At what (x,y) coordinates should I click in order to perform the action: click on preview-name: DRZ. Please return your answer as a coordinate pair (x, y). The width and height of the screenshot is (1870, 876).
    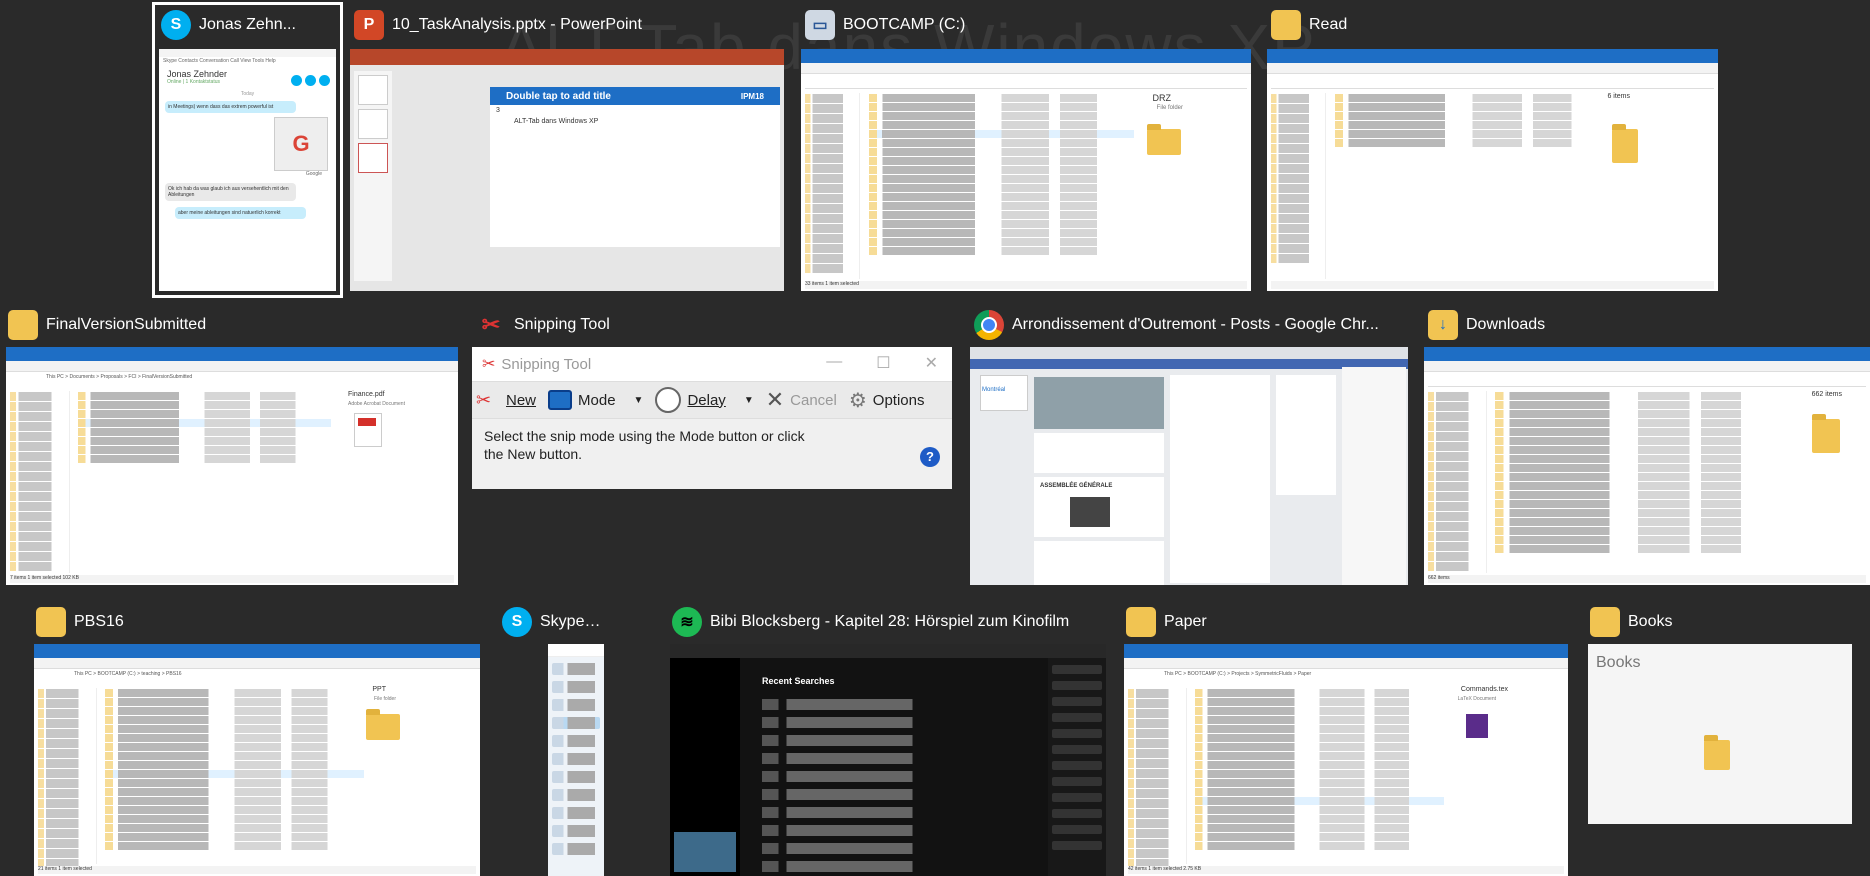
    Looking at the image, I should click on (1162, 98).